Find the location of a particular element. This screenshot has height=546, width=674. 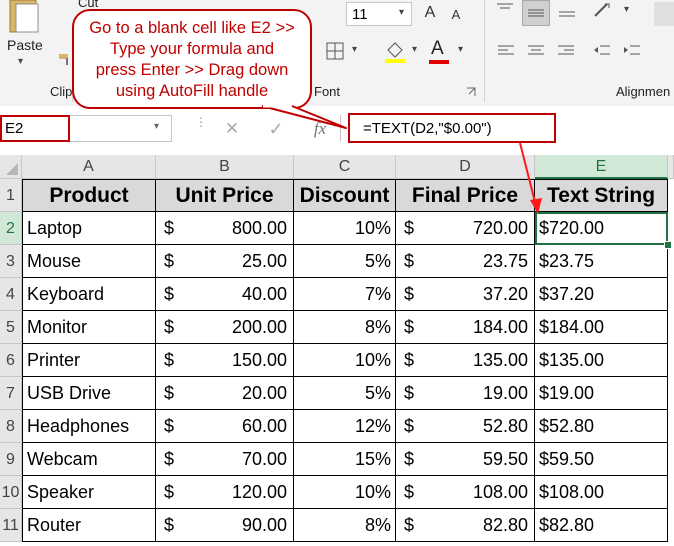

borders-button is located at coordinates (336, 52).